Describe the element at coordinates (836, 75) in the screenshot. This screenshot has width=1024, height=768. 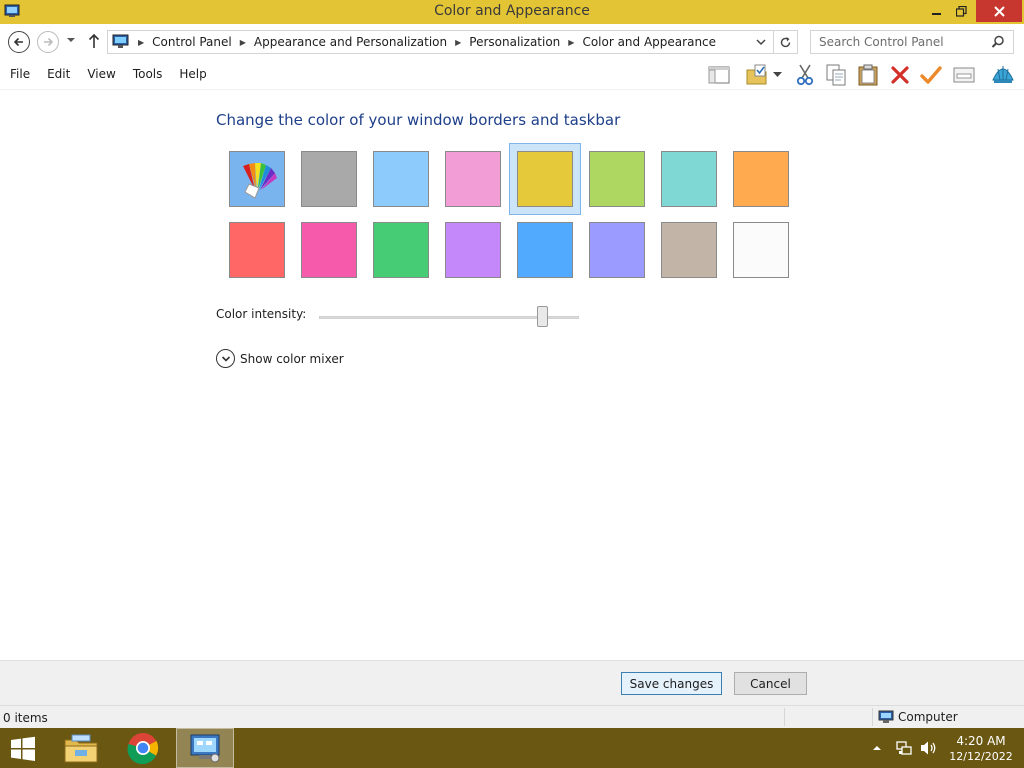
I see `copy-button` at that location.